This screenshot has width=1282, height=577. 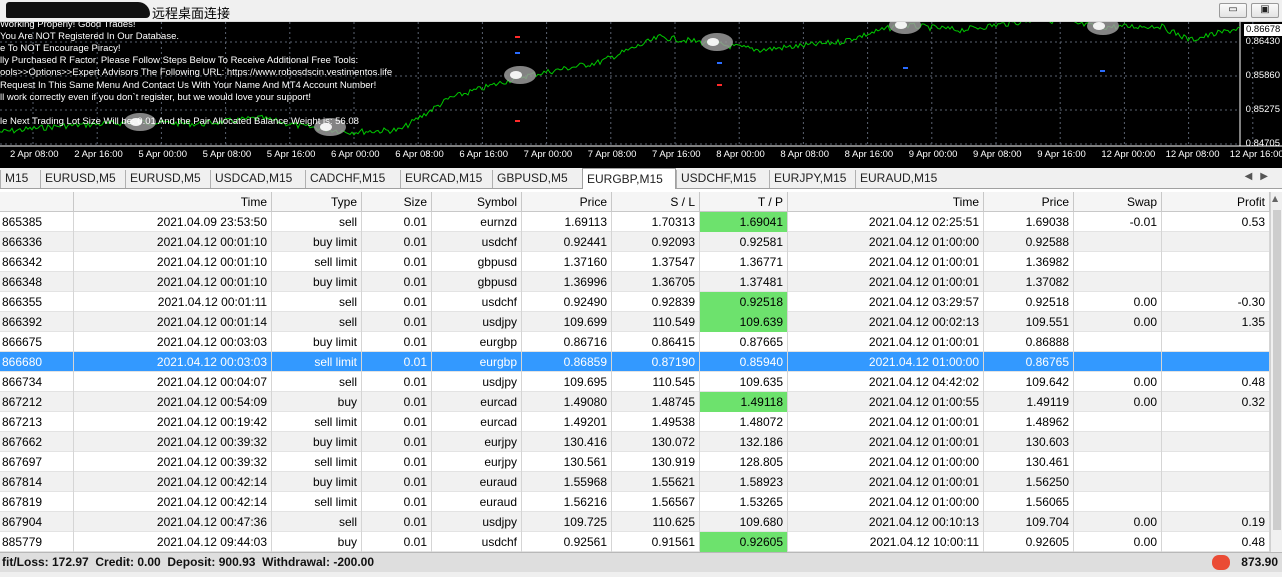 I want to click on cell-take-profit: 1.36771, so click(x=744, y=262).